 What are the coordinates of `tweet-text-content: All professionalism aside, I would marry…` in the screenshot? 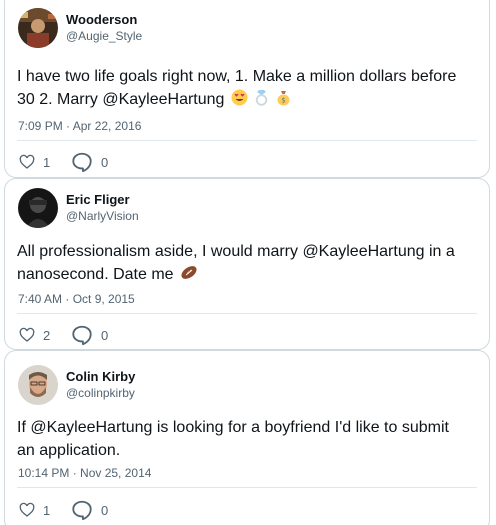 It's located at (236, 263).